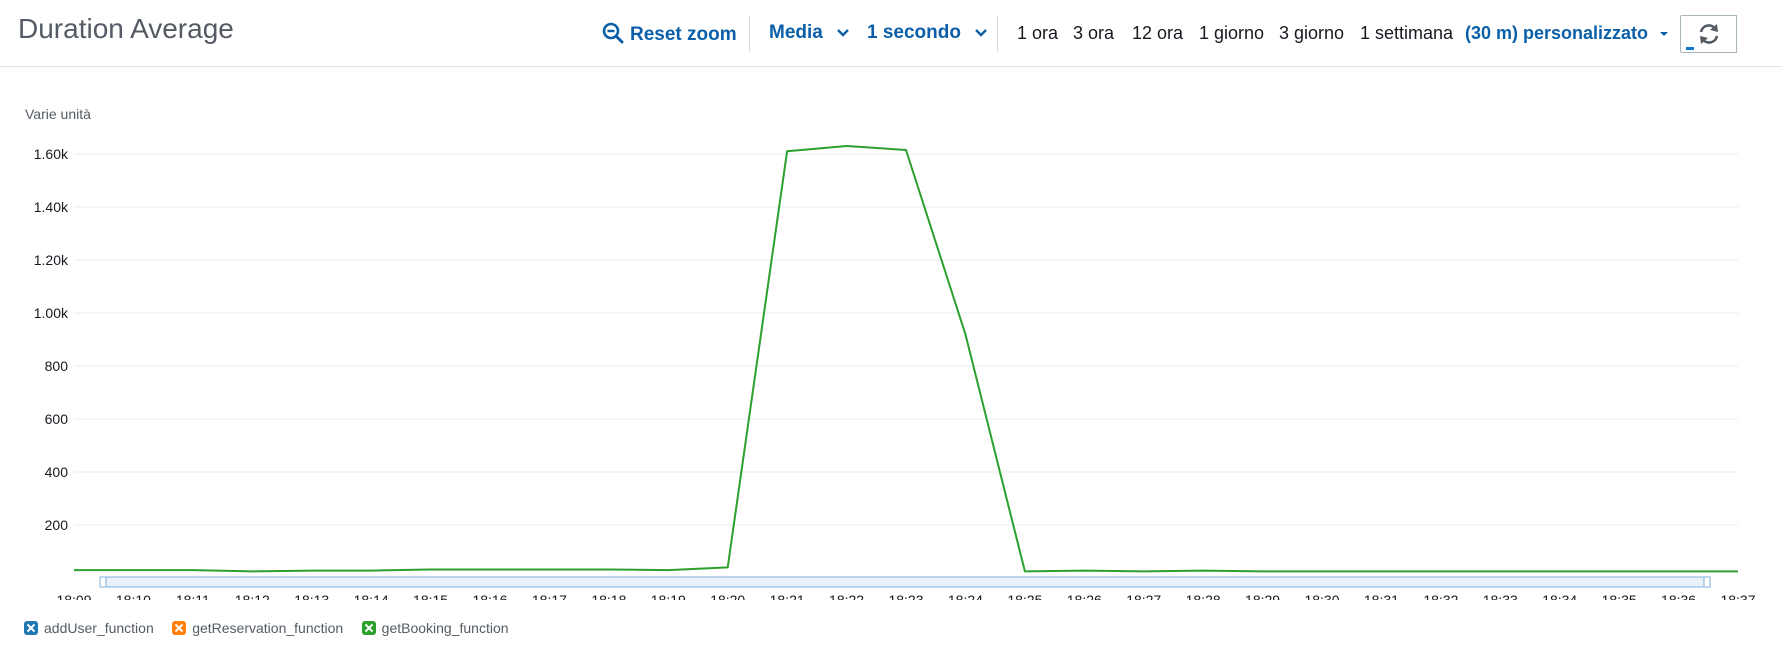  I want to click on y-axis-label: Varie unità, so click(58, 114).